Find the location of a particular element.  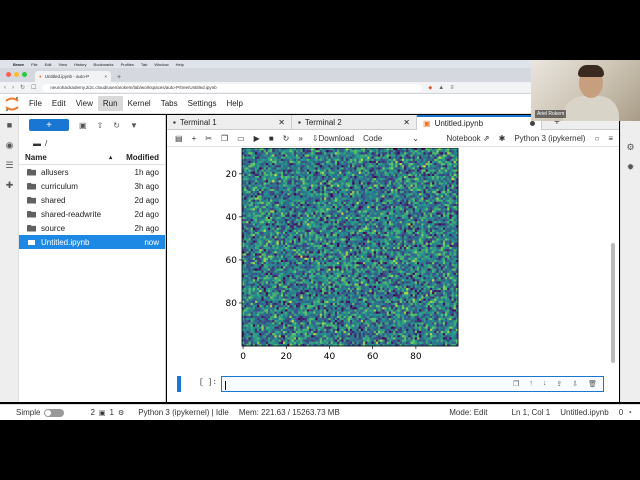

active-browser-tab: ● Untitled.ipynb - auto-P × is located at coordinates (73, 76).